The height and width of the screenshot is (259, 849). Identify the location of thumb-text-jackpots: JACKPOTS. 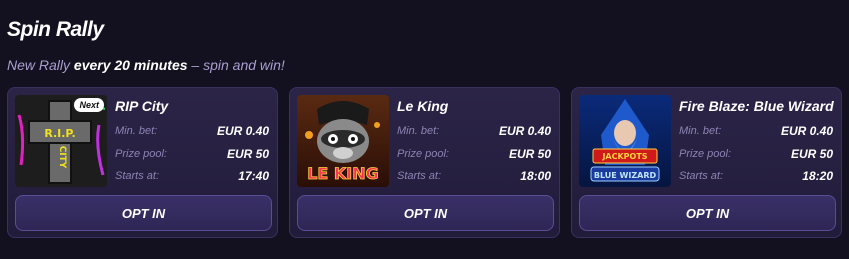
(624, 156).